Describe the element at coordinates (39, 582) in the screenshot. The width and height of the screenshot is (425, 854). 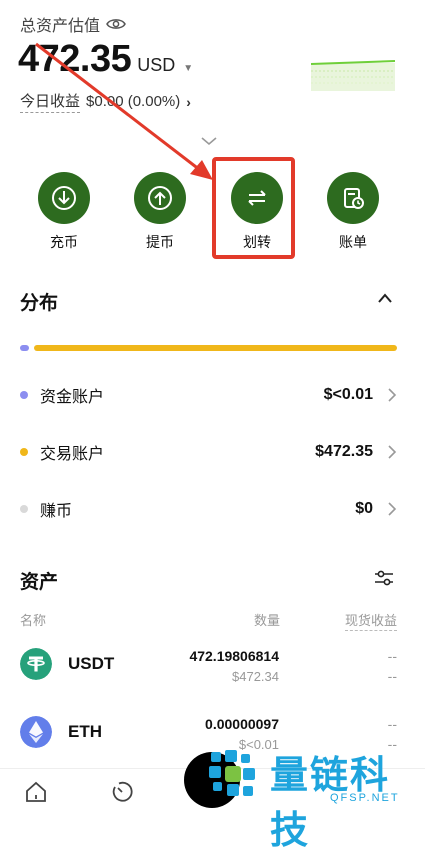
I see `assets-title: 资产` at that location.